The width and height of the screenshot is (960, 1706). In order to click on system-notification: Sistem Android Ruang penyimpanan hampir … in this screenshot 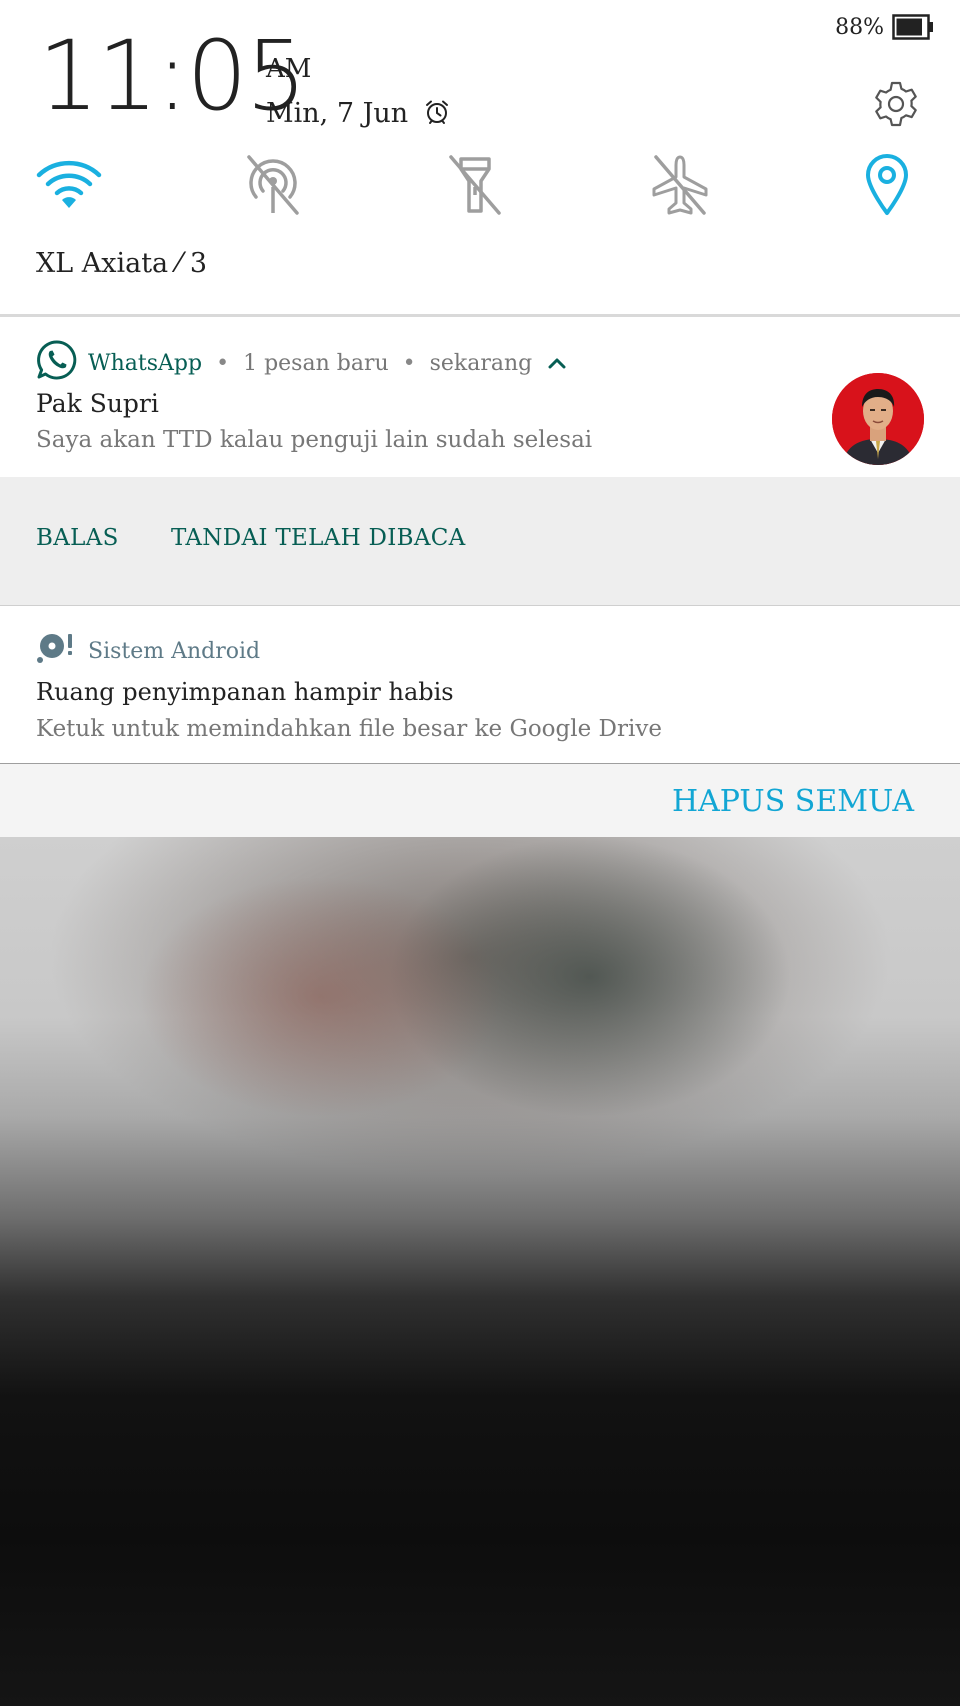, I will do `click(480, 685)`.